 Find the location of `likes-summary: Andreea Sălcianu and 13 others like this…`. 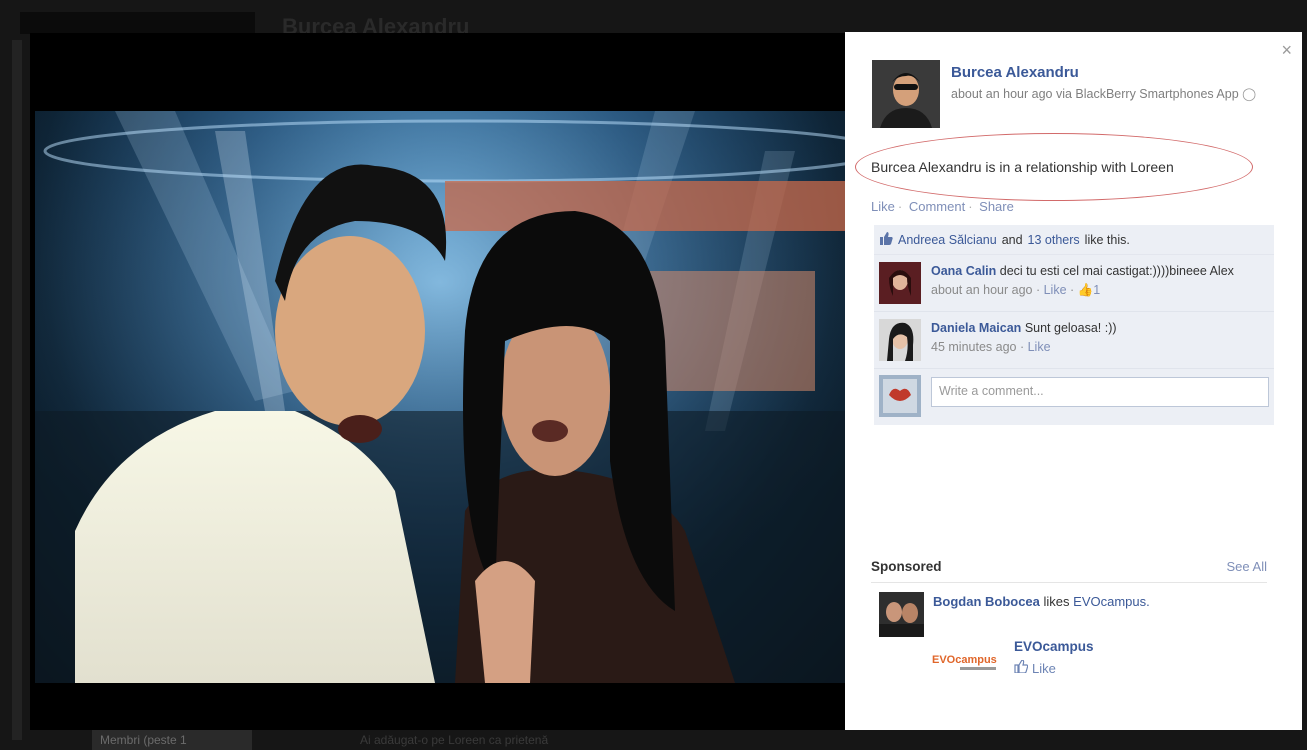

likes-summary: Andreea Sălcianu and 13 others like this… is located at coordinates (1074, 240).